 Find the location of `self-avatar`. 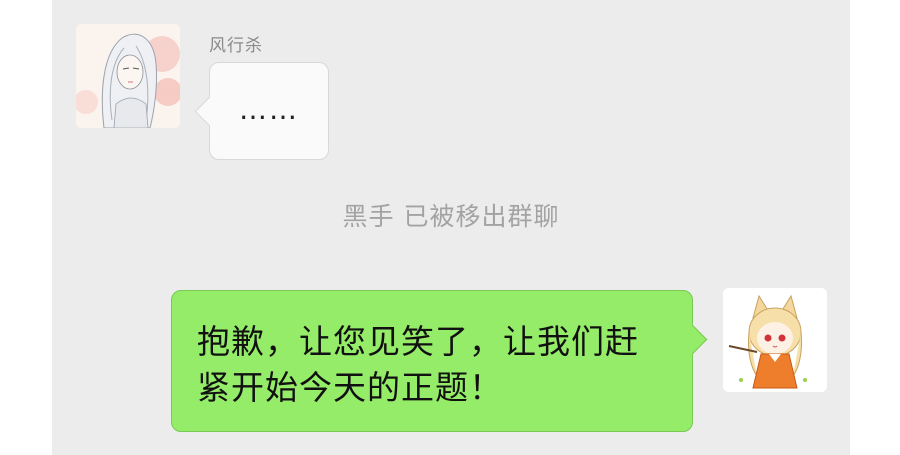

self-avatar is located at coordinates (775, 340).